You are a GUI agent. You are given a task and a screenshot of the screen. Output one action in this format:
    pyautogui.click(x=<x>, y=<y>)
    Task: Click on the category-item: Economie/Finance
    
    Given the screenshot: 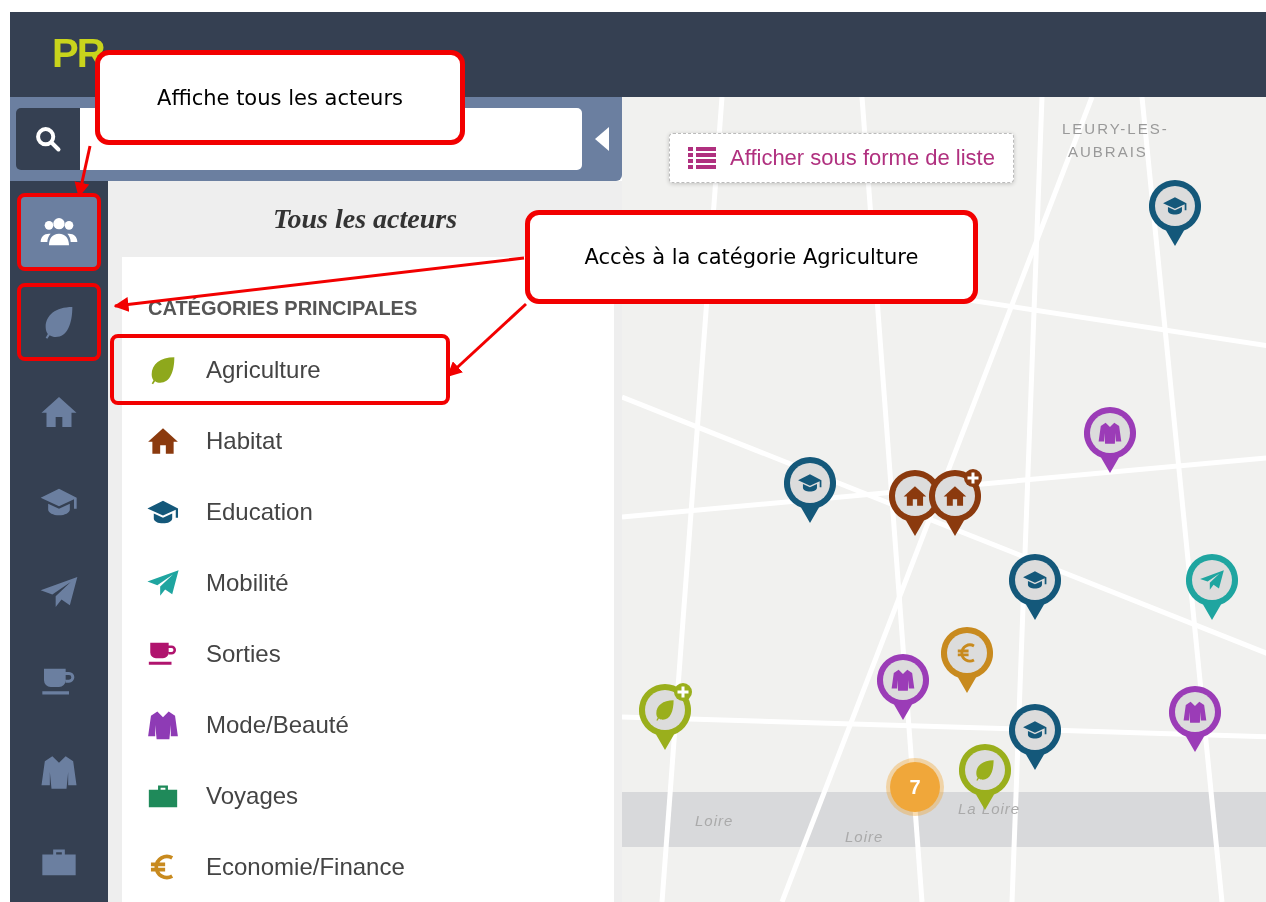 What is the action you would take?
    pyautogui.click(x=280, y=866)
    